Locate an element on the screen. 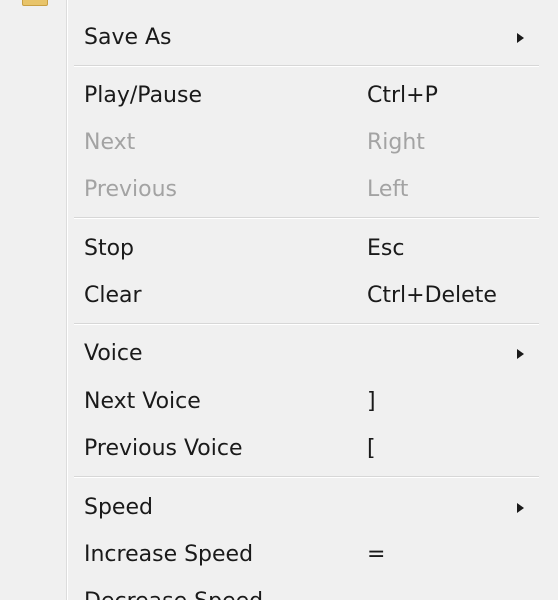 The width and height of the screenshot is (558, 600). menu-icon-gutter is located at coordinates (33, 300).